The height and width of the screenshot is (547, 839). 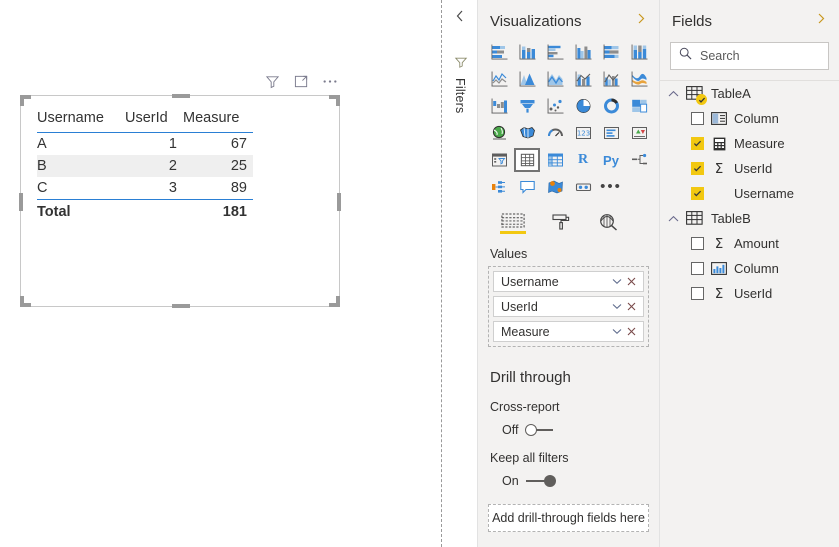 What do you see at coordinates (338, 301) in the screenshot?
I see `resize-handle-bottom-right-v` at bounding box center [338, 301].